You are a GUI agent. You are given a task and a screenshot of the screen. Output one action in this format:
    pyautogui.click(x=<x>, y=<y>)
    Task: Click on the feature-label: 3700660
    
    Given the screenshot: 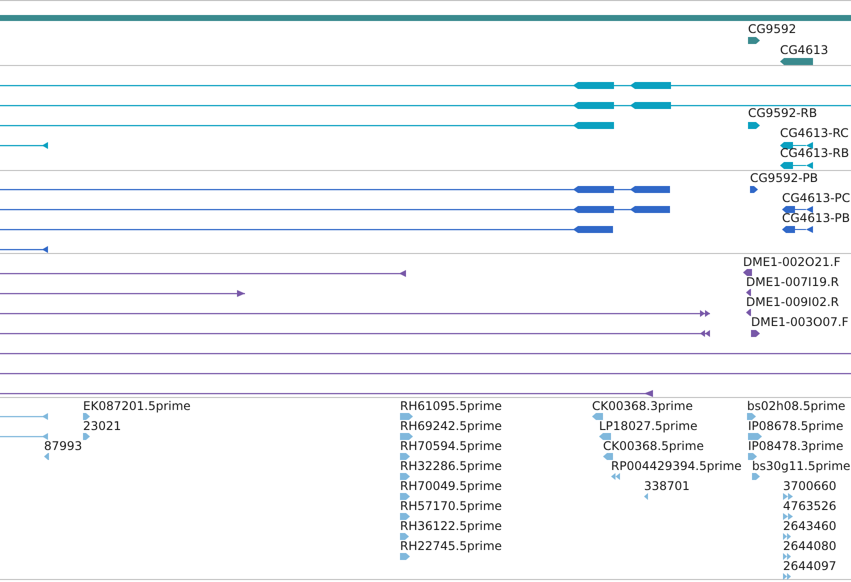 What is the action you would take?
    pyautogui.click(x=809, y=486)
    